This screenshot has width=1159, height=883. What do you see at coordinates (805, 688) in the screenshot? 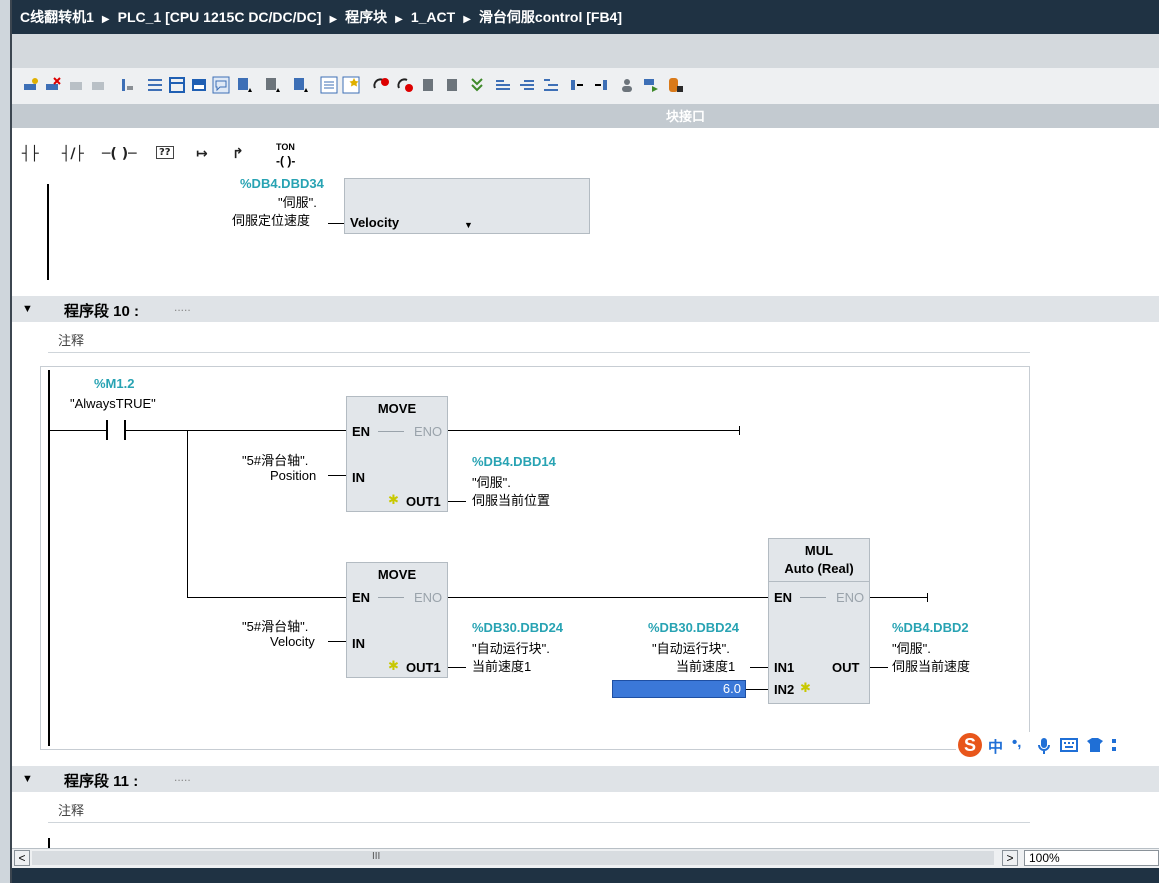
I see `add-input-icon: ✱` at bounding box center [805, 688].